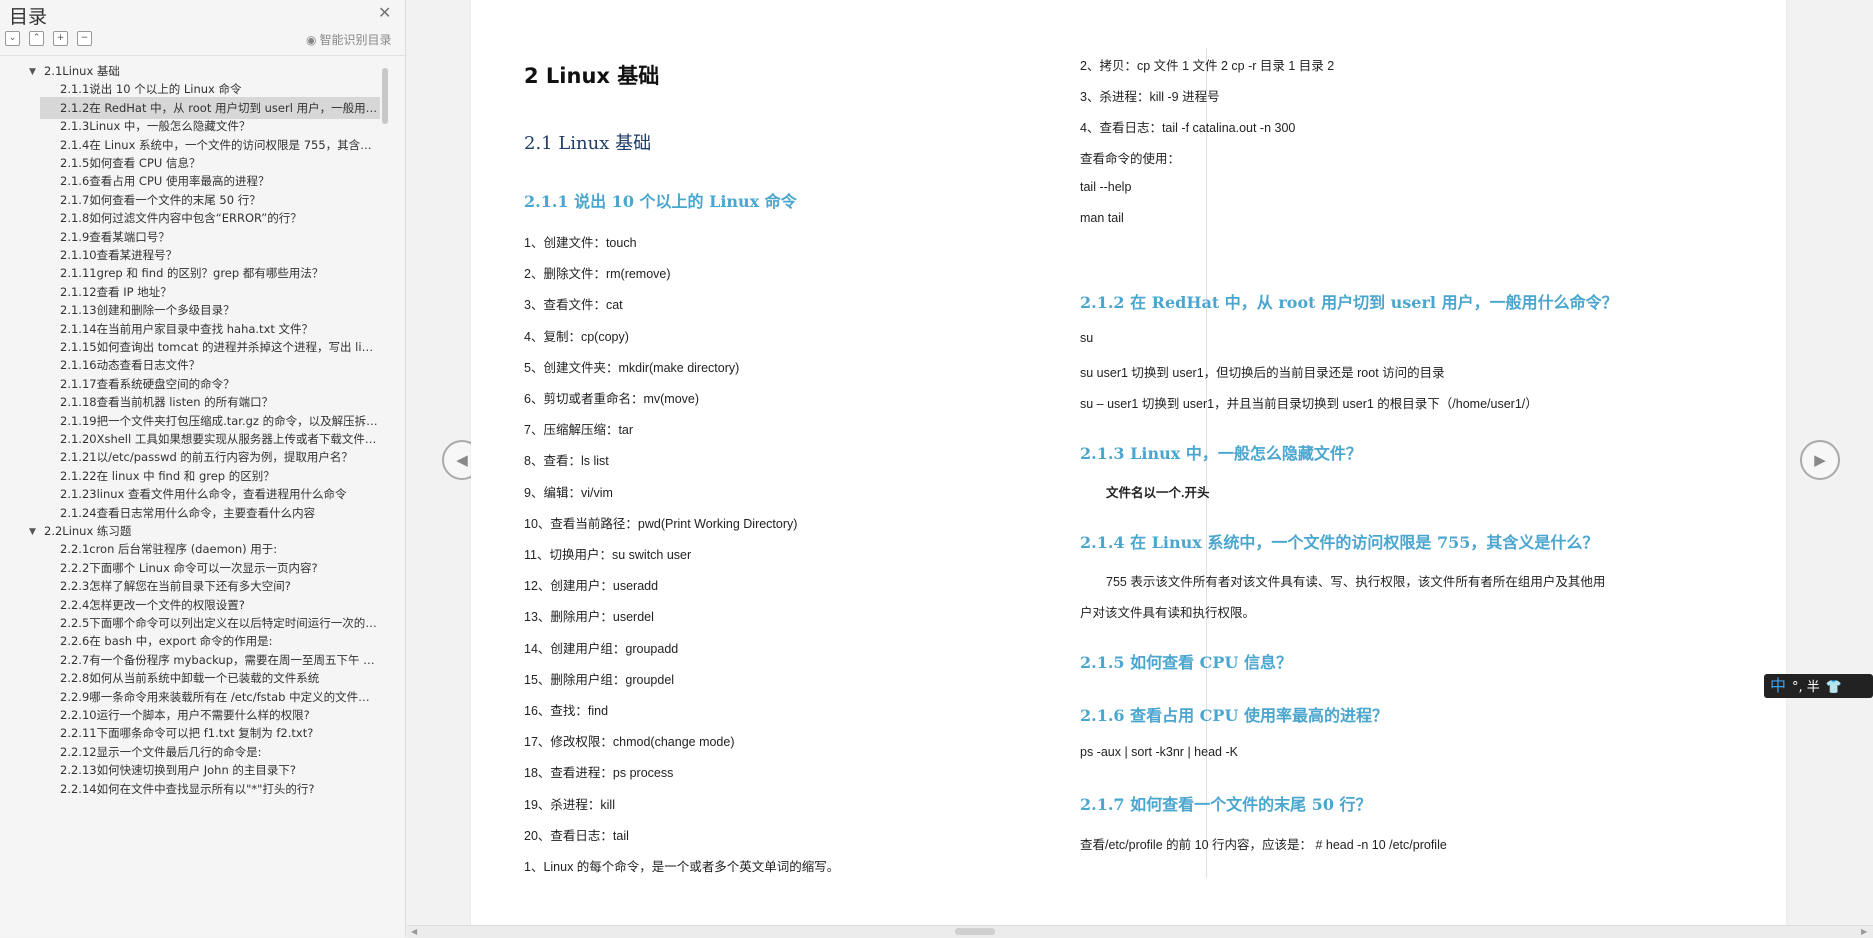 The width and height of the screenshot is (1873, 938). Describe the element at coordinates (1102, 218) in the screenshot. I see `right-text-line: man tail` at that location.